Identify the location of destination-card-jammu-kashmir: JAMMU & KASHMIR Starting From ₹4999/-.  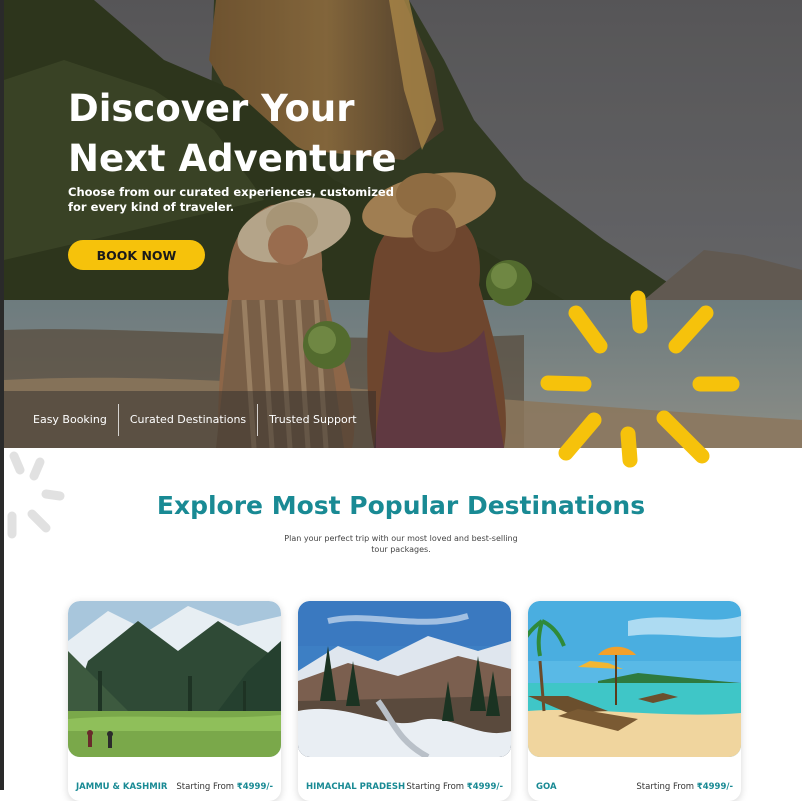
(174, 701).